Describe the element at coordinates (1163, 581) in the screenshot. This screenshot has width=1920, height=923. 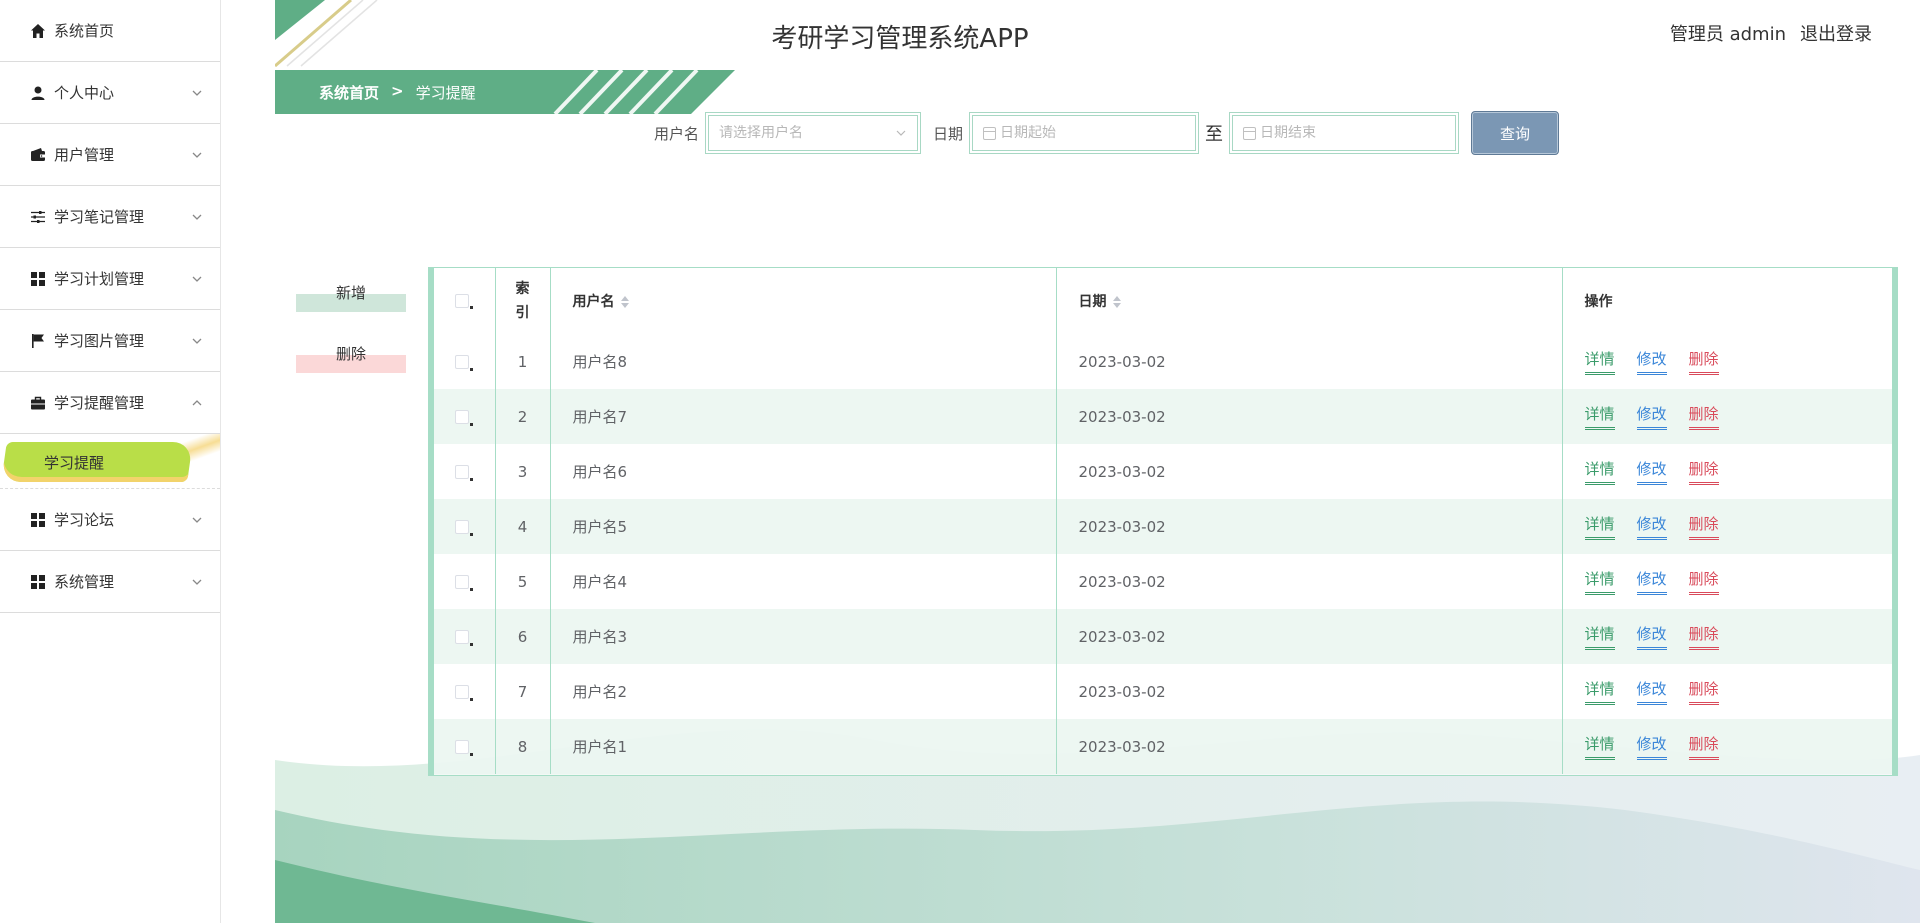
I see `table-row: 5 用户名4 2023-03-02 详情 修改 删除` at that location.